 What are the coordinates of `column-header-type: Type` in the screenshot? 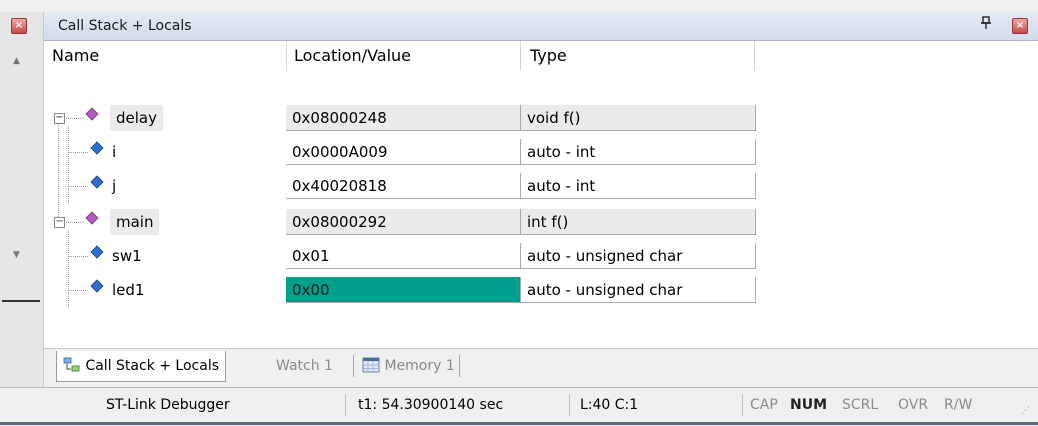 It's located at (638, 55).